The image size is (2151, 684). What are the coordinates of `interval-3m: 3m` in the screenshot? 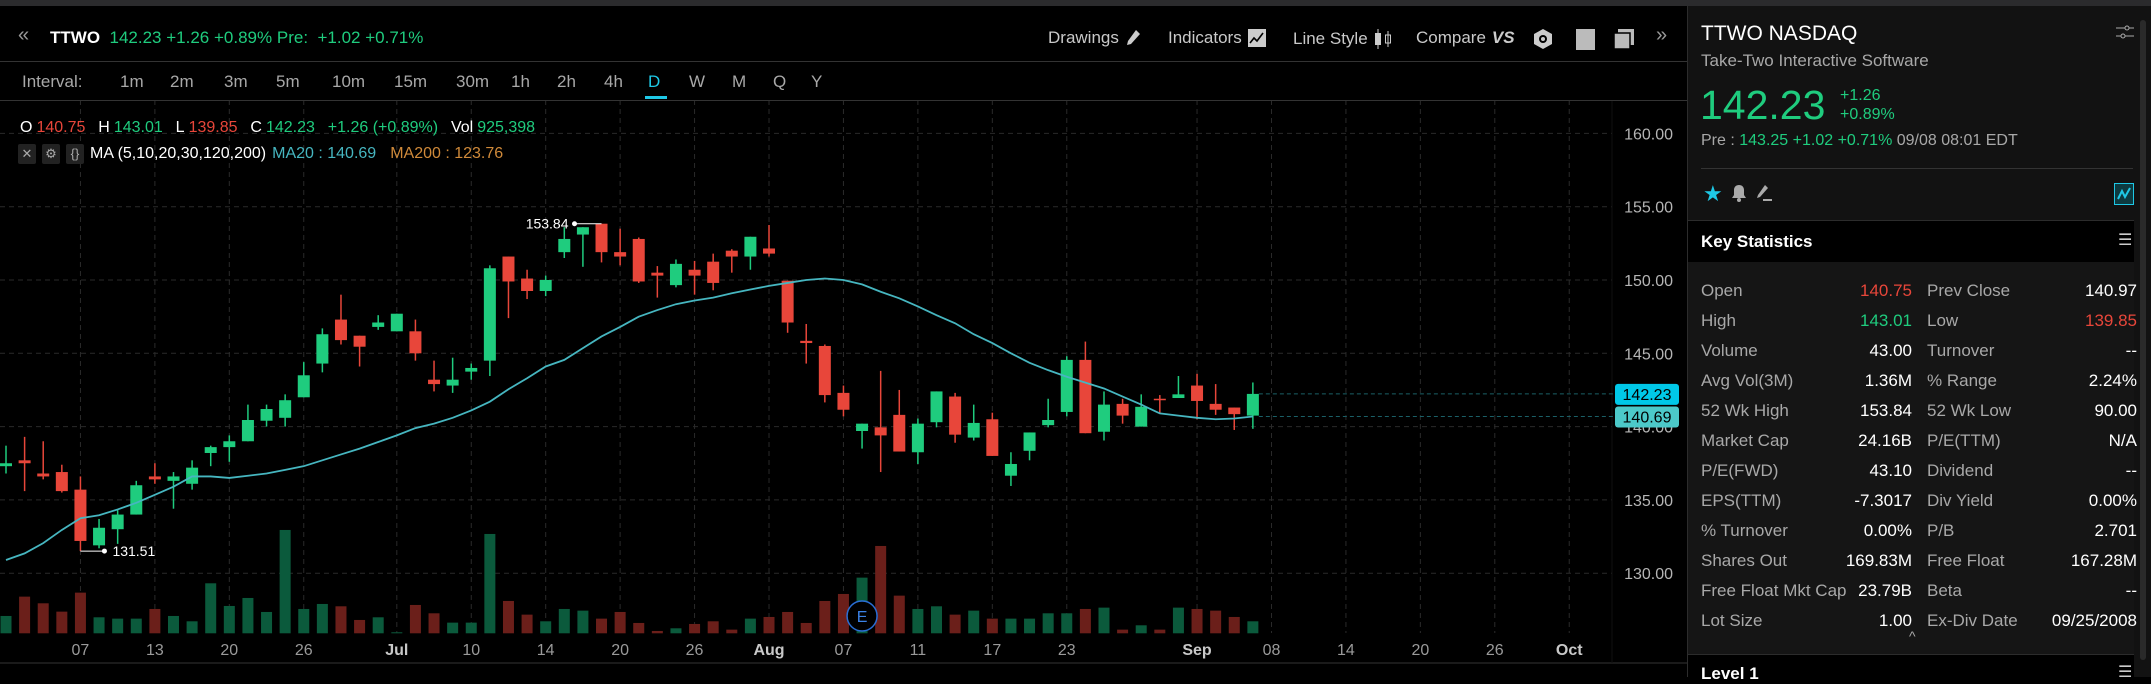 It's located at (236, 82).